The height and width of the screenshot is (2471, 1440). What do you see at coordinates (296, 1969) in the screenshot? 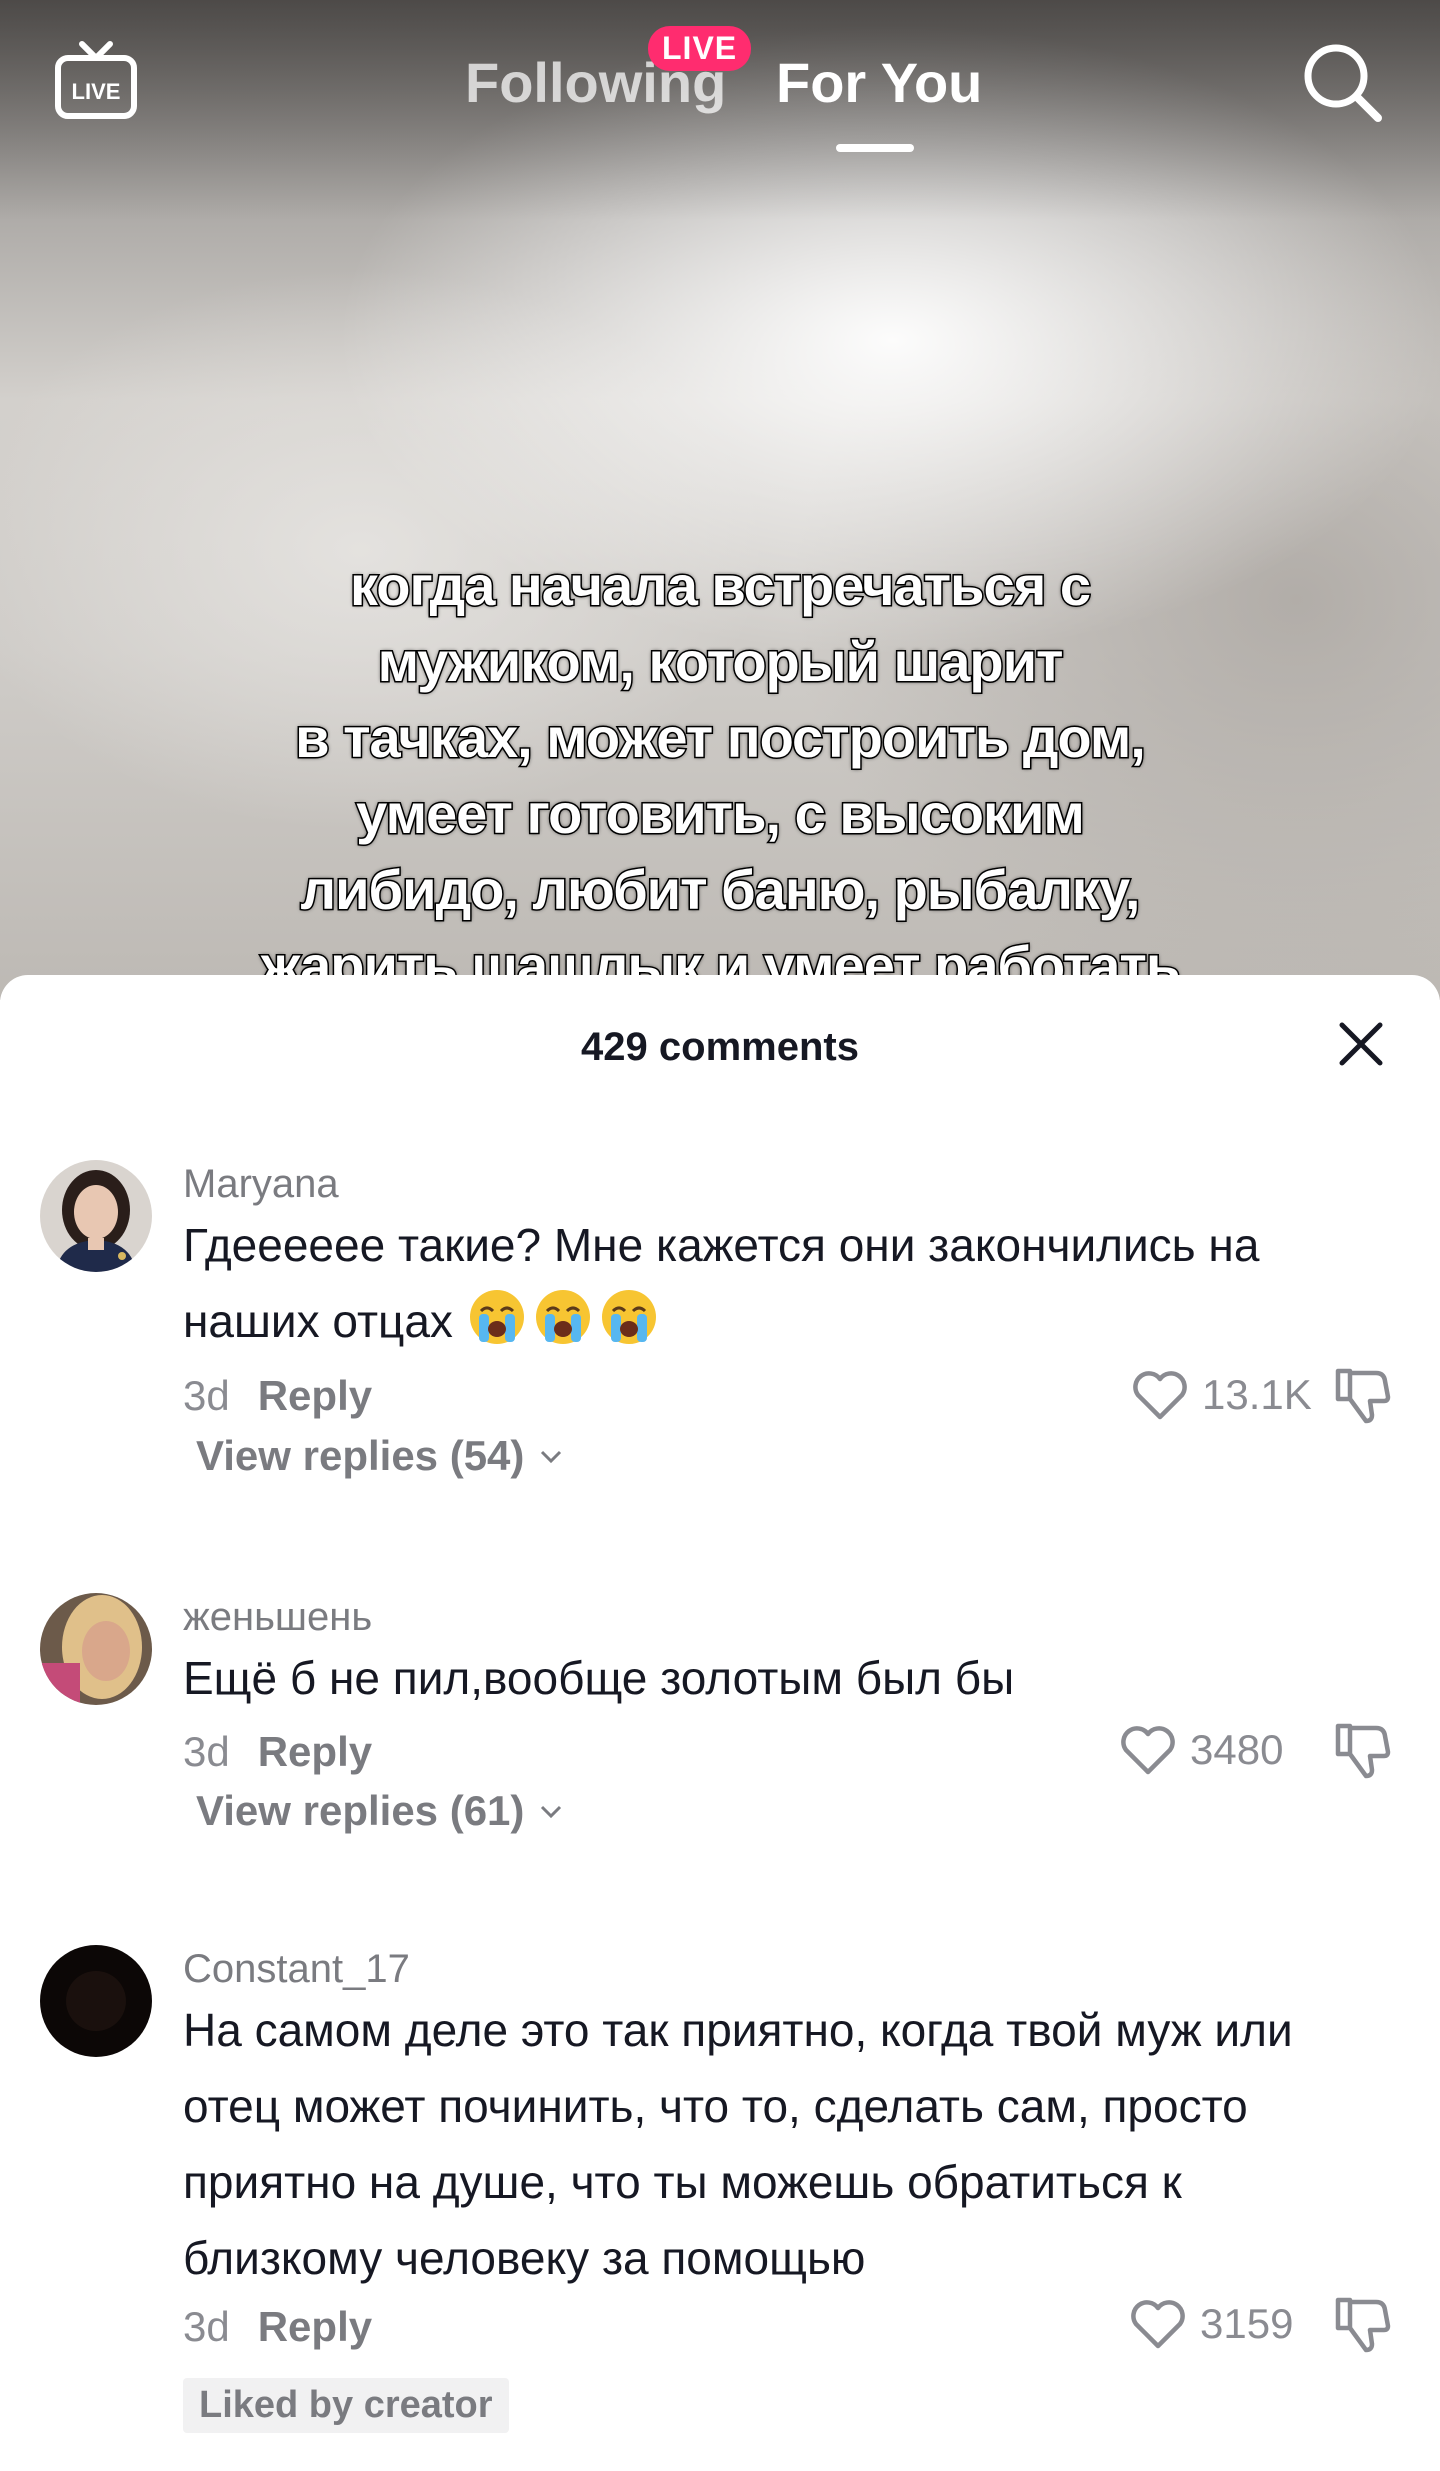
I see `comment-username: Constant_17` at bounding box center [296, 1969].